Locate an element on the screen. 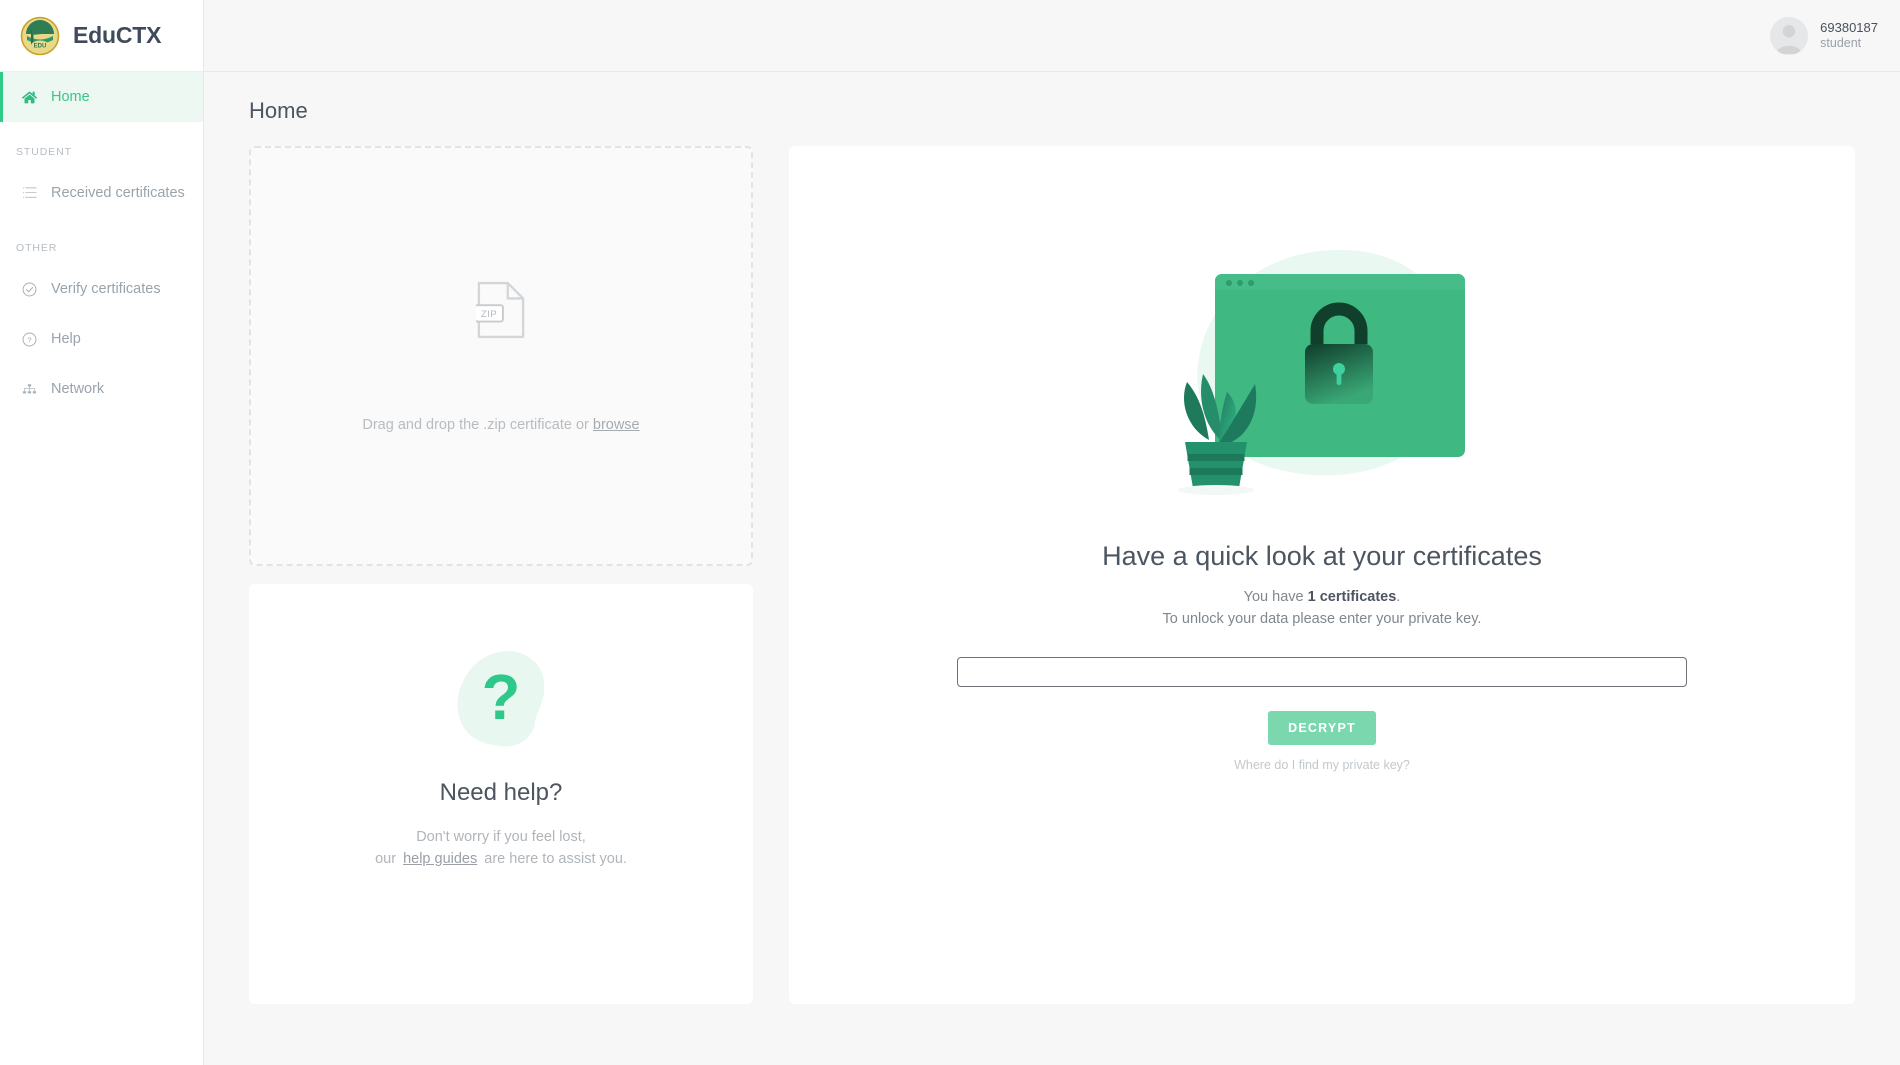 This screenshot has height=1065, width=1900. help-card-line2-prefix: our is located at coordinates (386, 858).